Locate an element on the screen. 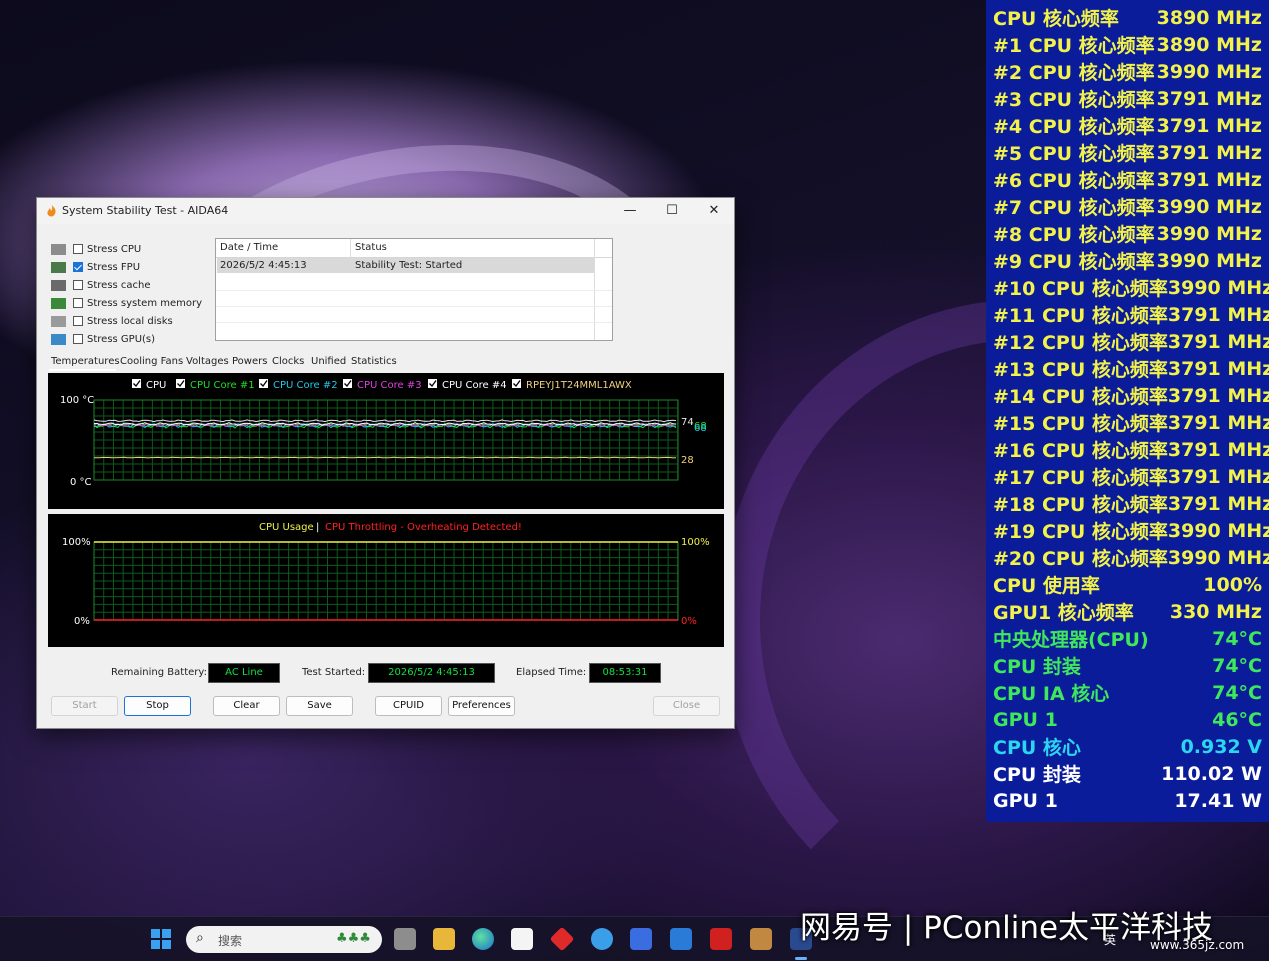 The image size is (1269, 961). battery-label: Remaining Battery: is located at coordinates (159, 672).